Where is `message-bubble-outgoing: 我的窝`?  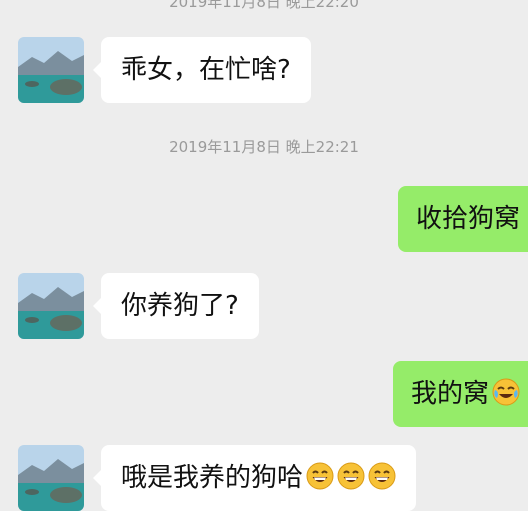 message-bubble-outgoing: 我的窝 is located at coordinates (460, 394).